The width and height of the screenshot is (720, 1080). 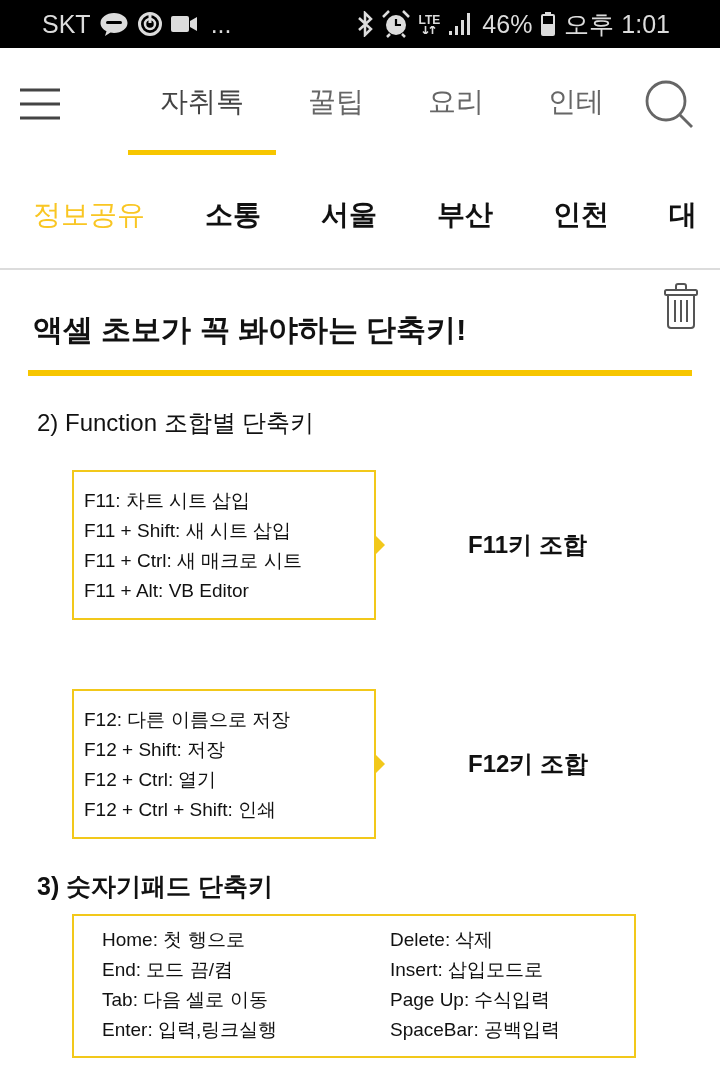 What do you see at coordinates (617, 24) in the screenshot?
I see `clock-text: 오후 1:01` at bounding box center [617, 24].